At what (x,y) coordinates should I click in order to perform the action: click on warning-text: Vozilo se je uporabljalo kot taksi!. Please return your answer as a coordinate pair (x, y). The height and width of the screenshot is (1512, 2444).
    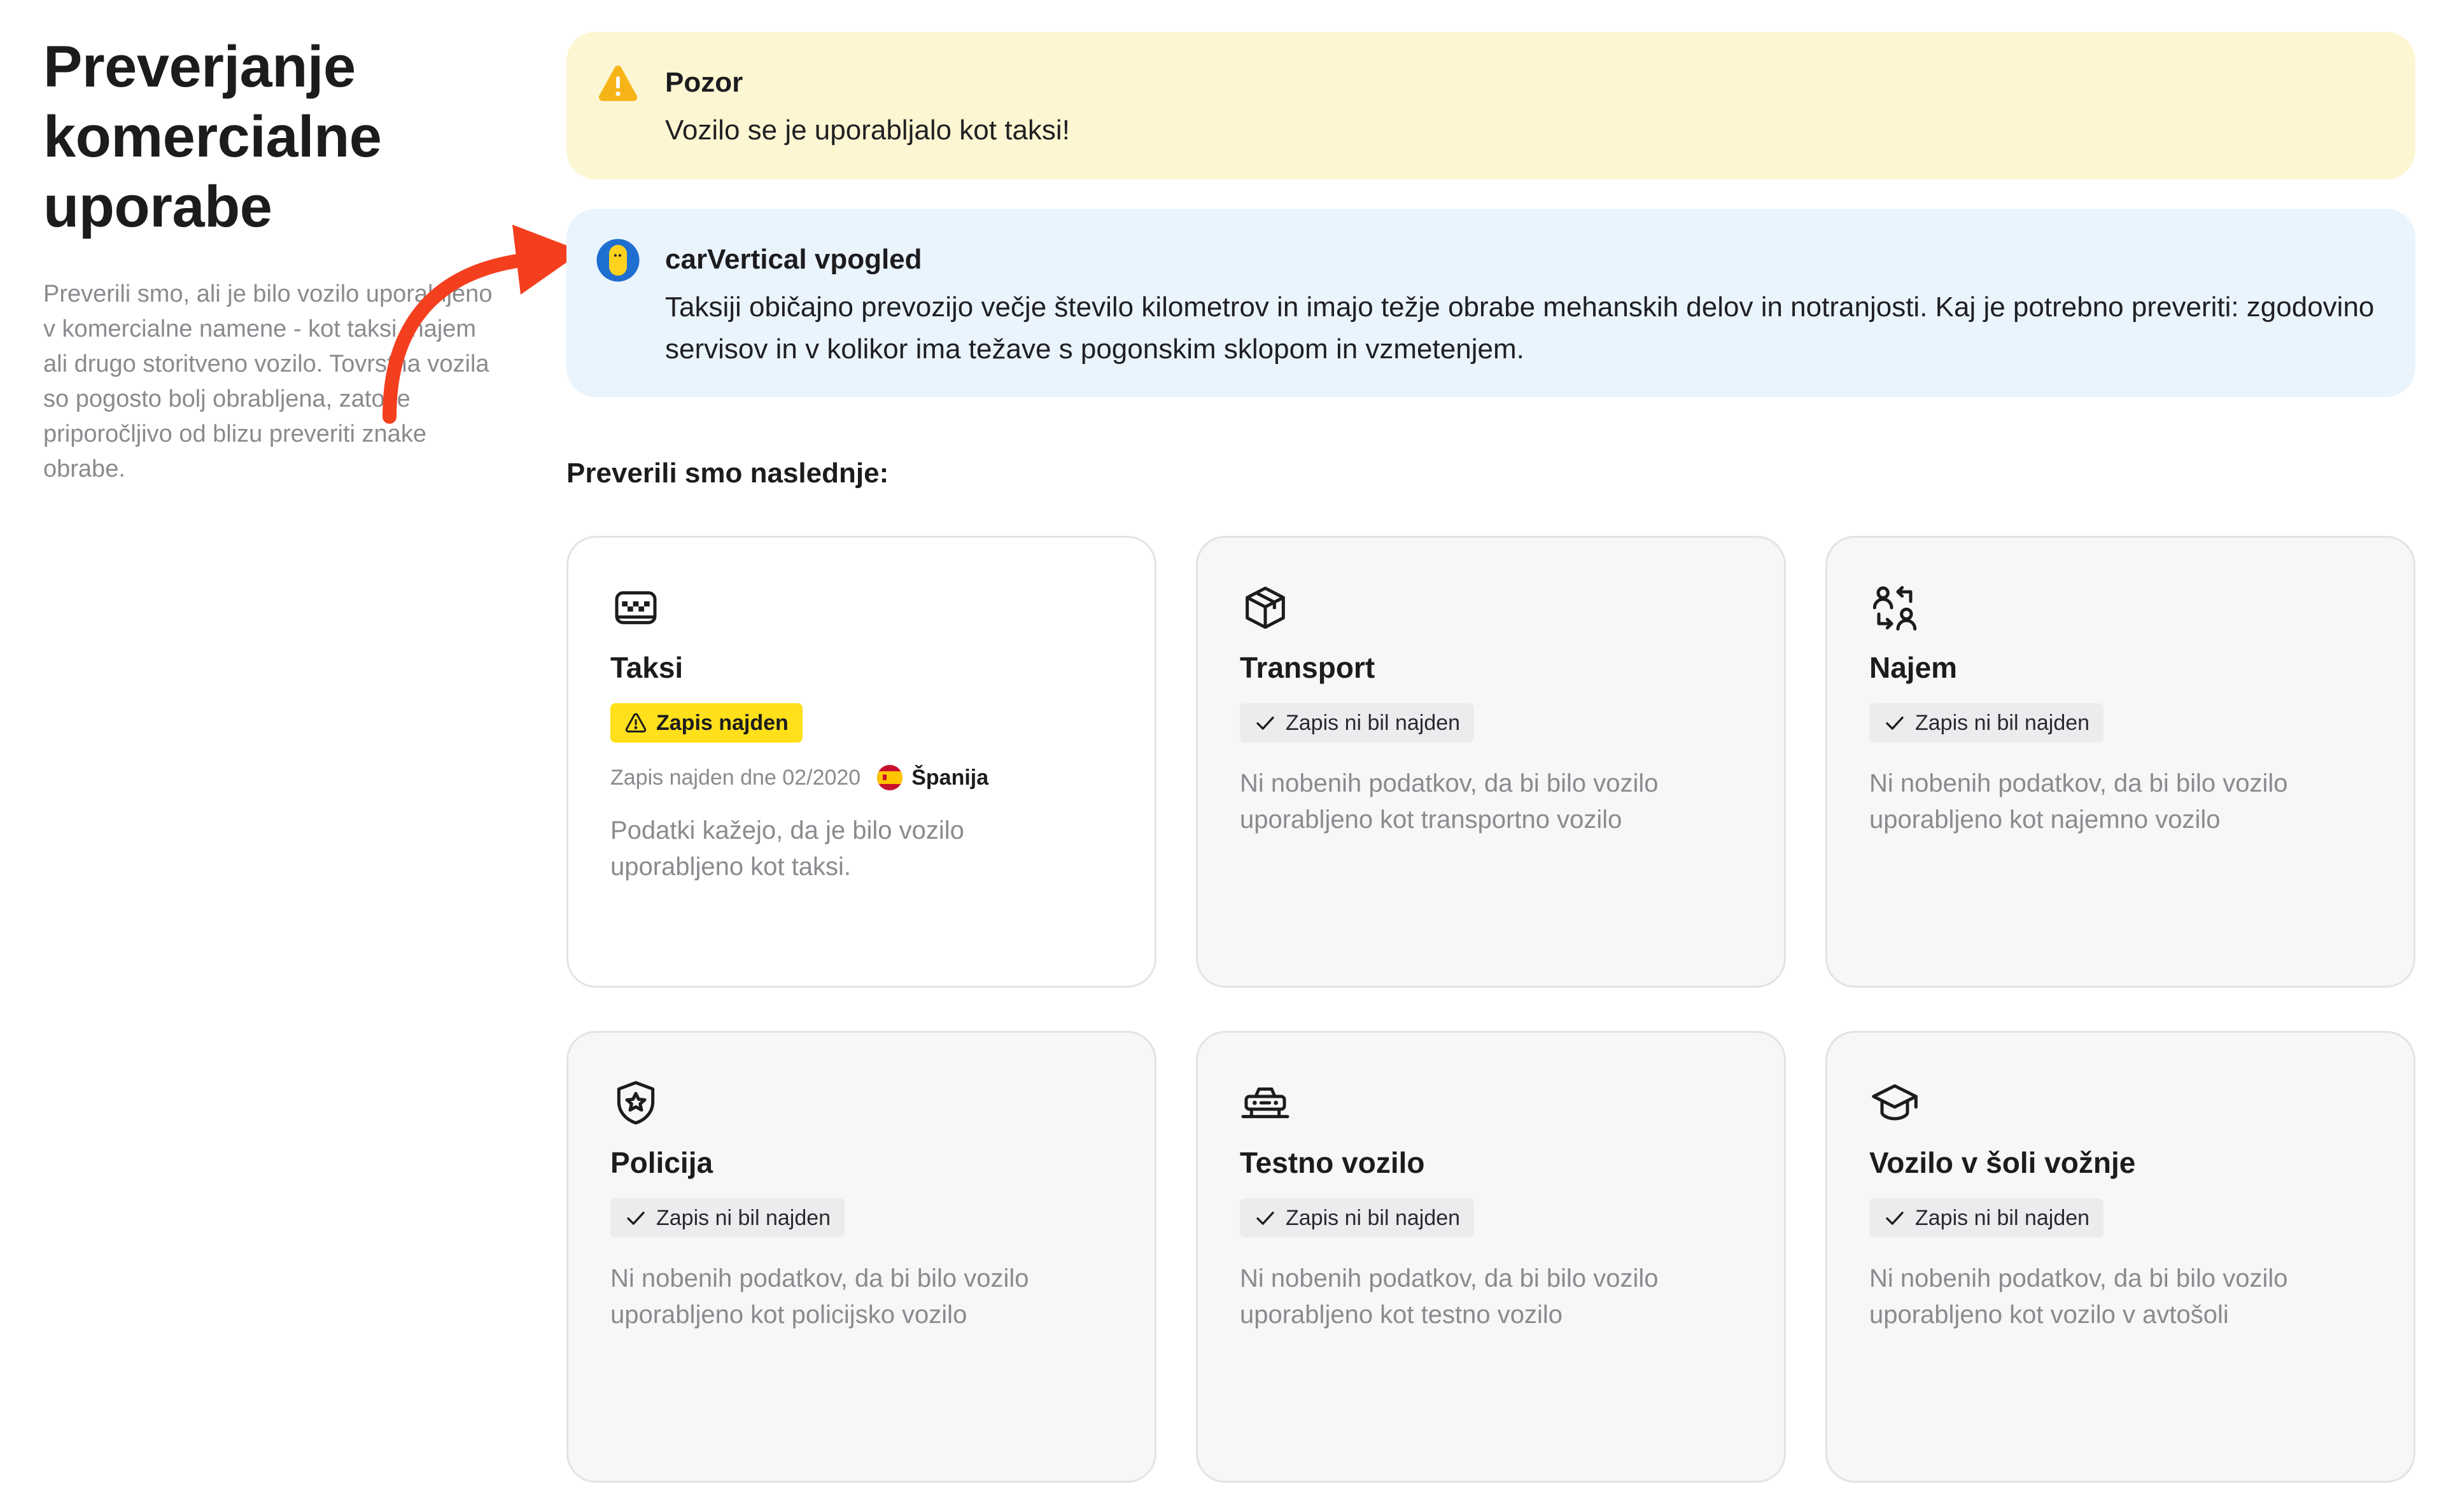
    Looking at the image, I should click on (867, 130).